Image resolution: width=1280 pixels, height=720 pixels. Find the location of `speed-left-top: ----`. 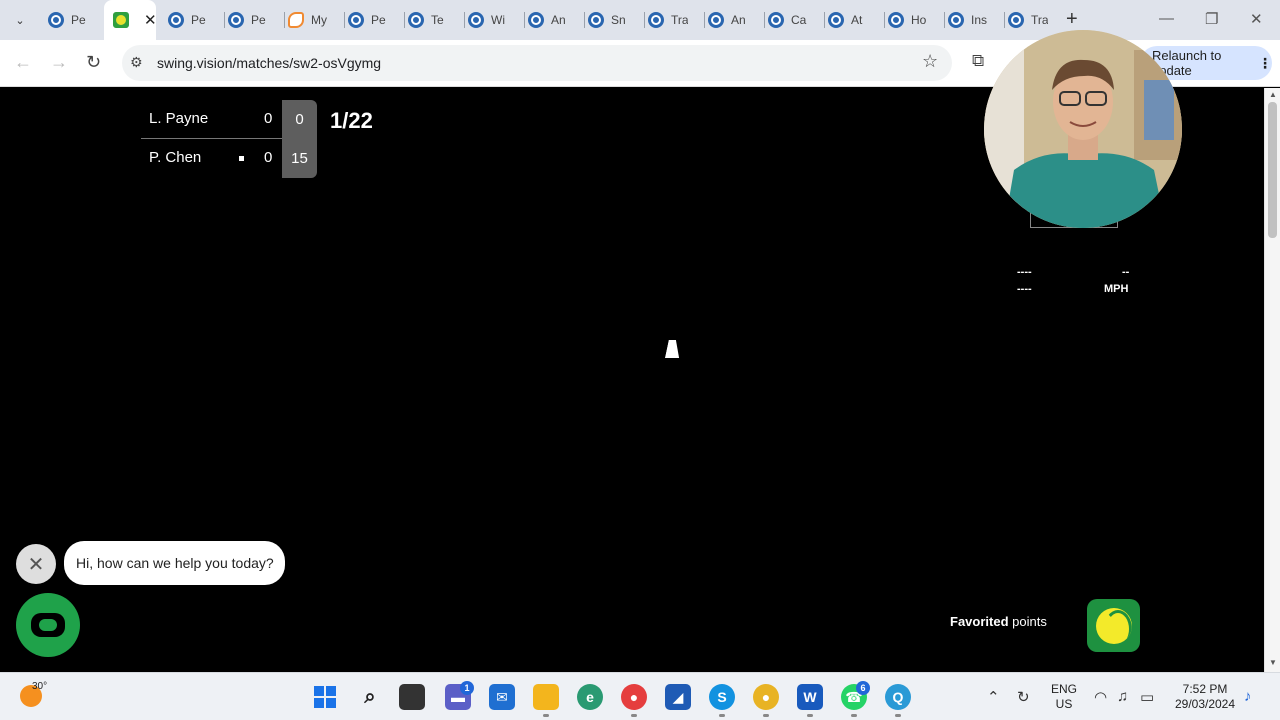

speed-left-top: ---- is located at coordinates (1024, 272).